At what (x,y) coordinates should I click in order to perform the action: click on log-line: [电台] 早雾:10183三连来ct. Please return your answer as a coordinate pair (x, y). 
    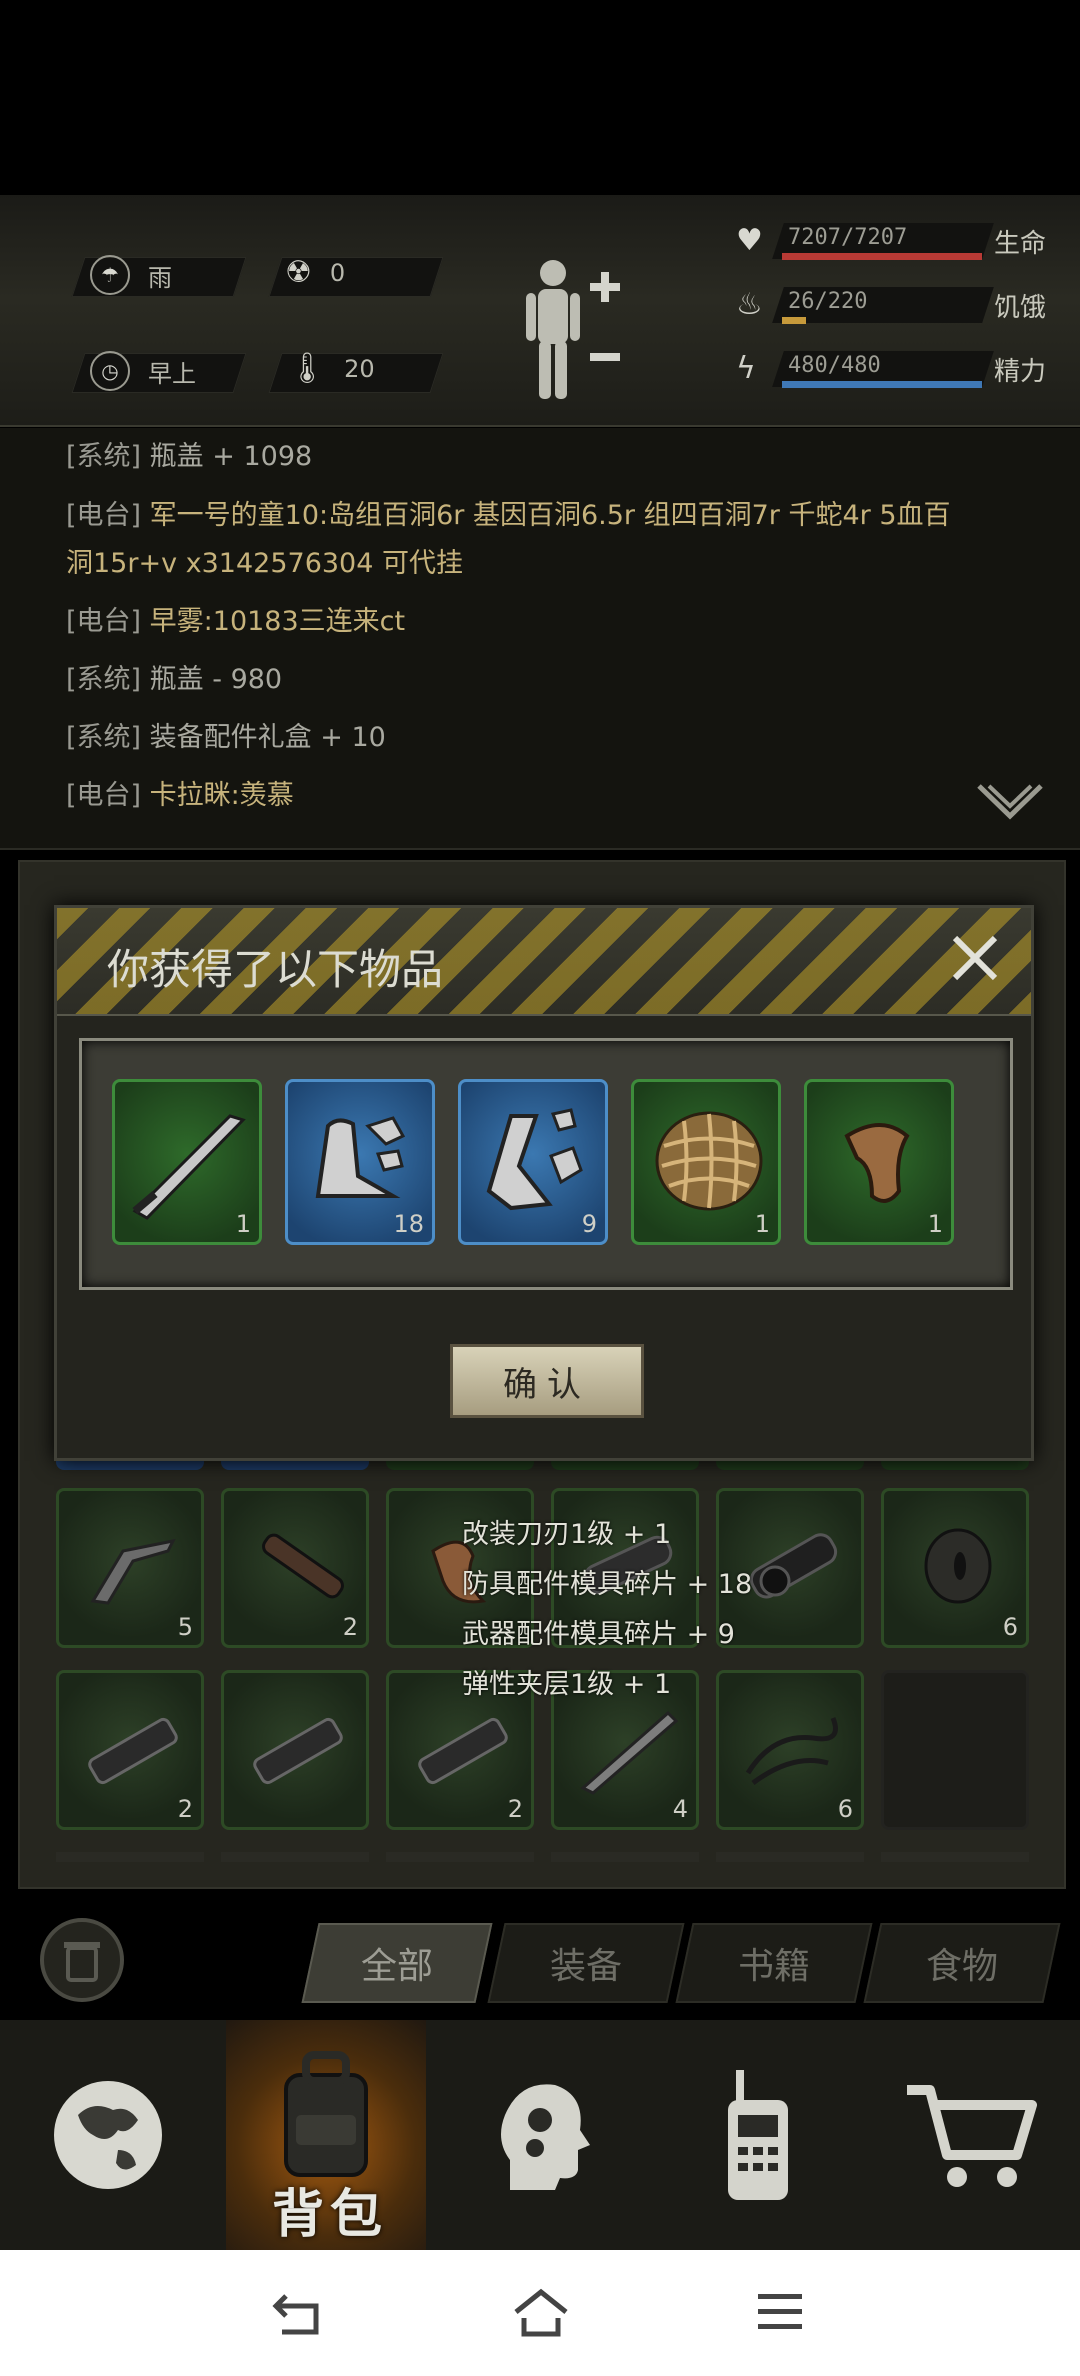
    Looking at the image, I should click on (235, 622).